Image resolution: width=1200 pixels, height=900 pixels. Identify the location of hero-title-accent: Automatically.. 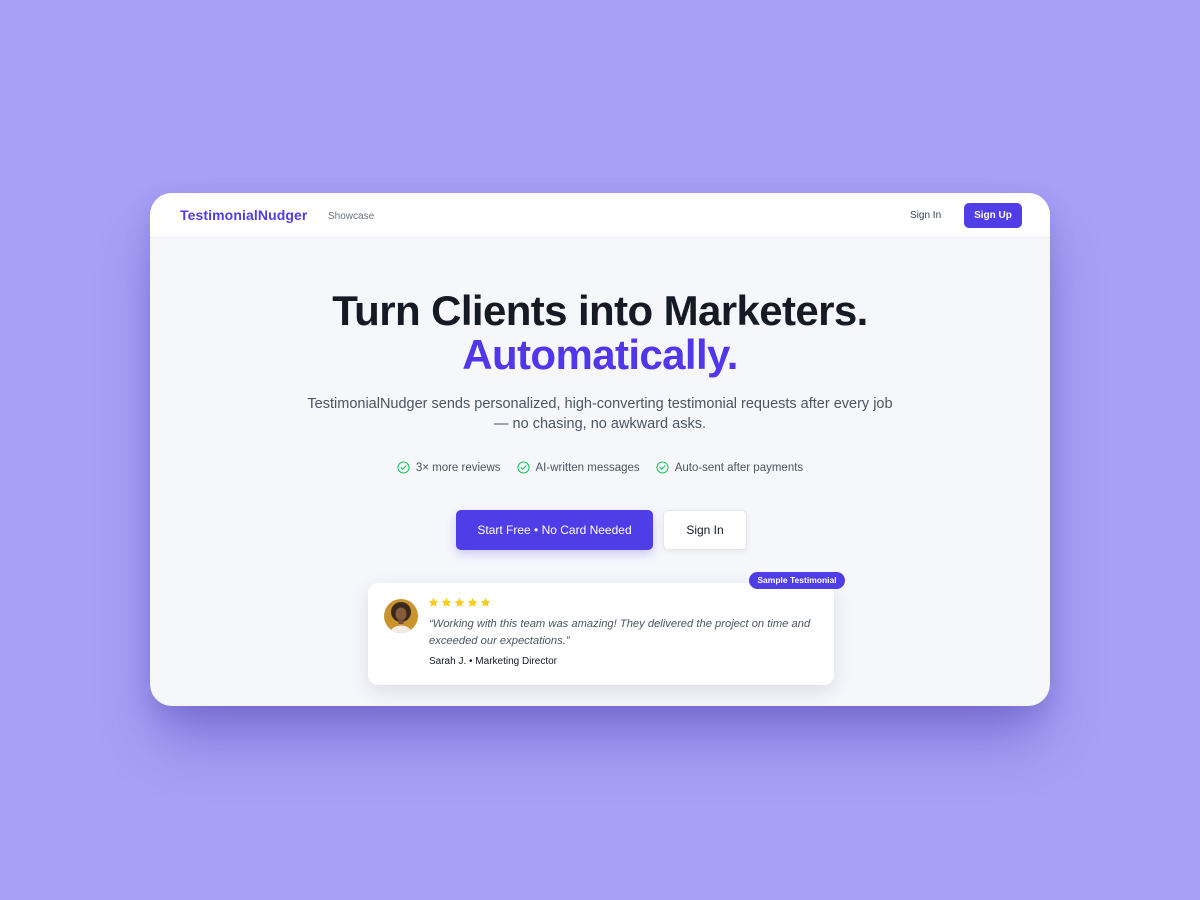
(600, 354).